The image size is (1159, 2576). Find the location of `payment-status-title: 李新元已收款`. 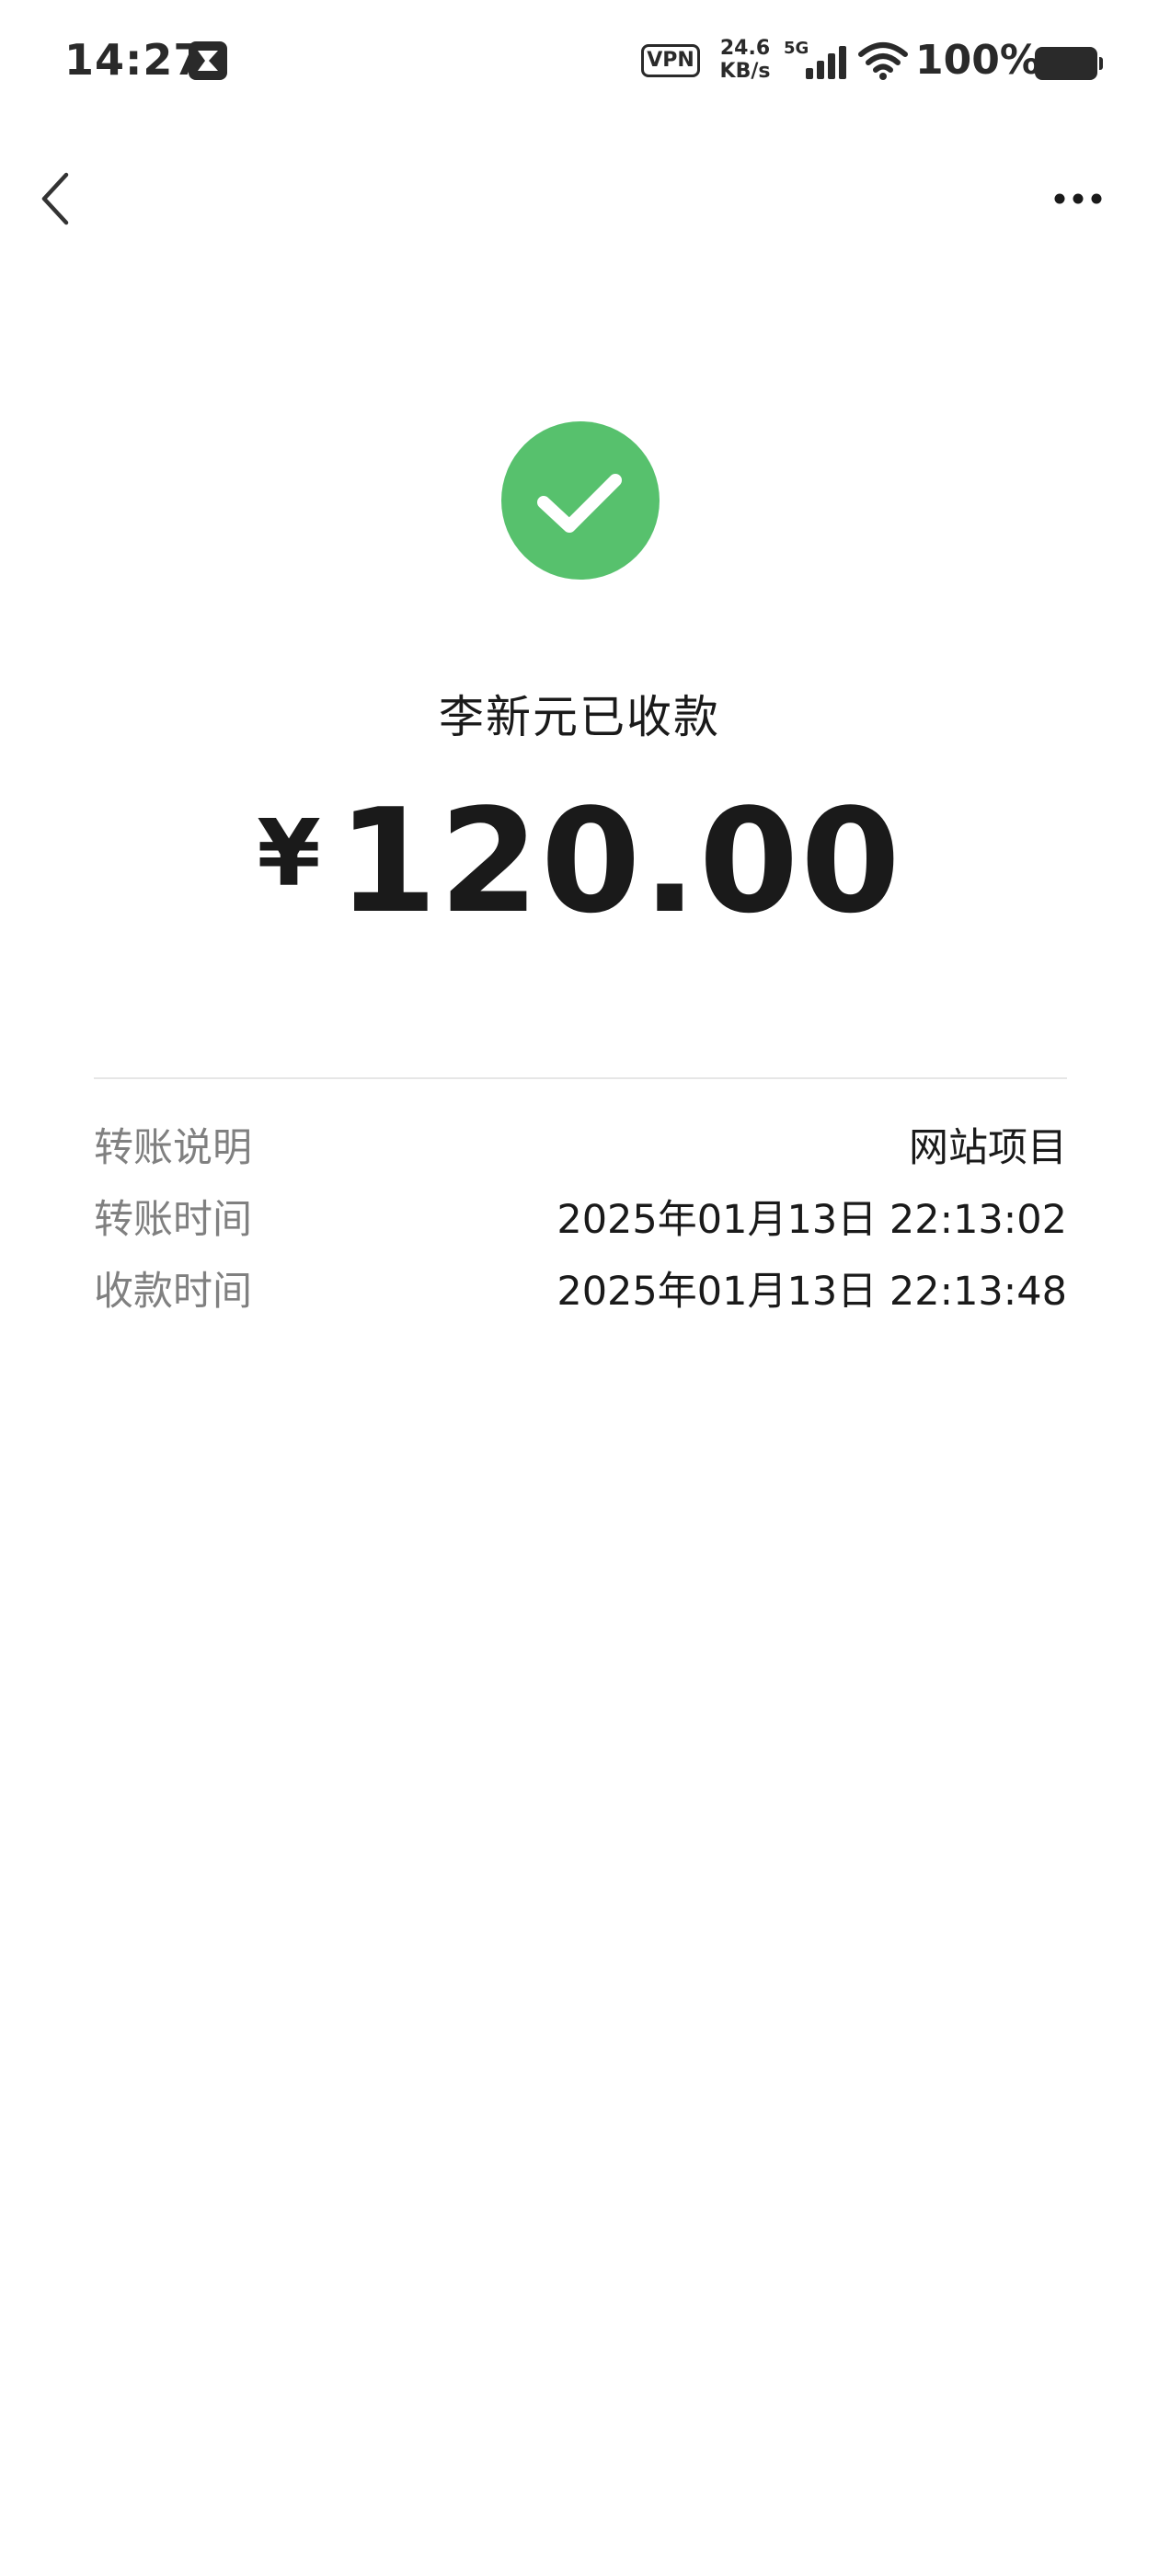

payment-status-title: 李新元已收款 is located at coordinates (579, 717).